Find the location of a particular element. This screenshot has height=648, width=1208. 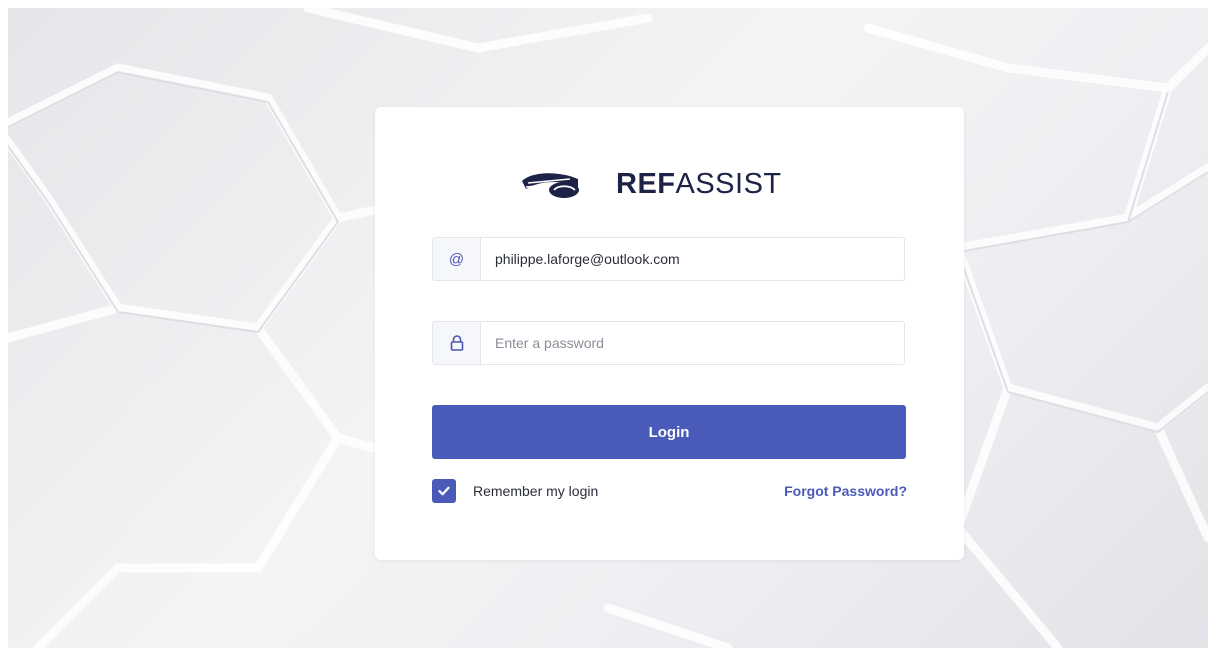

remember-checkbox is located at coordinates (444, 491).